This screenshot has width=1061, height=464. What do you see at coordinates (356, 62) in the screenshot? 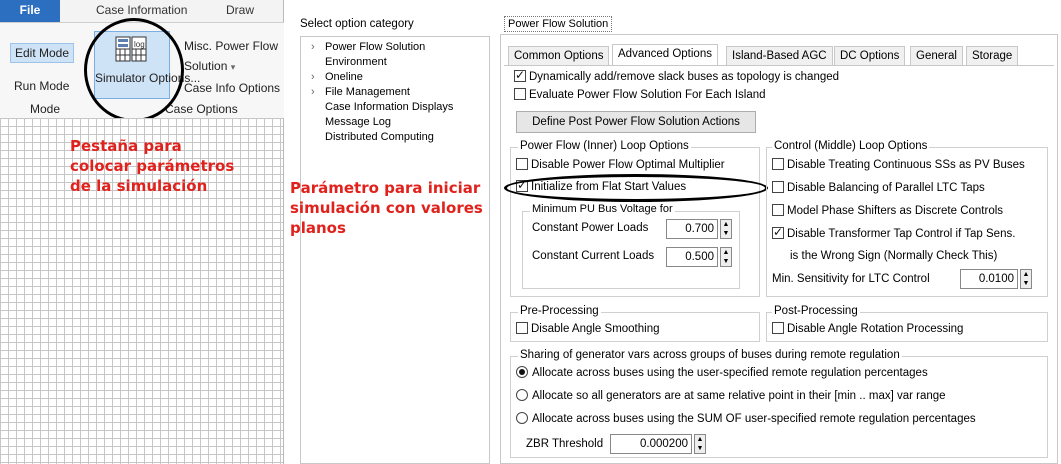
I see `tree-item-label: Environment` at bounding box center [356, 62].